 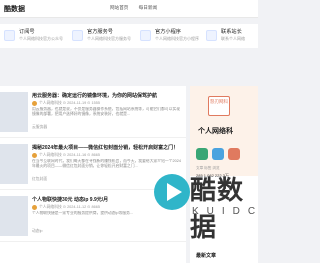 I want to click on article-meta: 个人网络科技 ⊙ 2024-11-12 ⊙ 8665, so click(x=66, y=207).